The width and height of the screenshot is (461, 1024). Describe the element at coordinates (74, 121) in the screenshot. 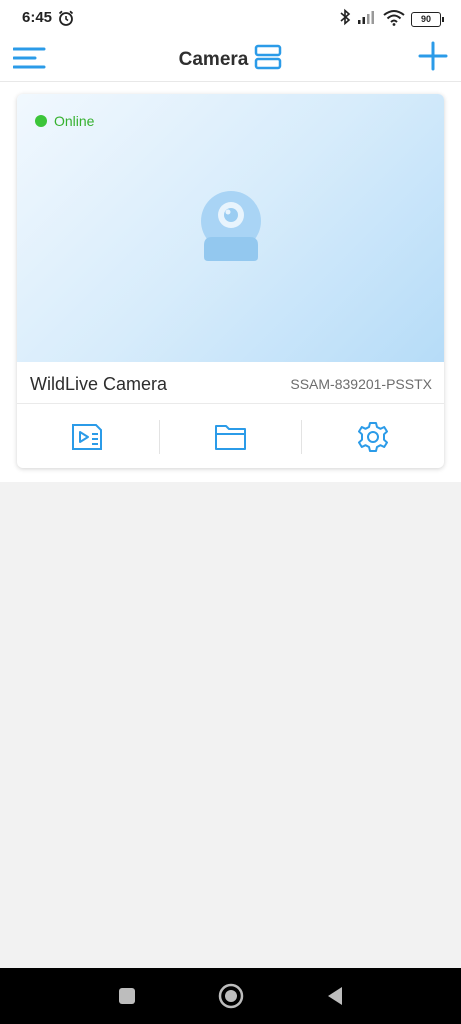

I see `status-text: Online` at that location.